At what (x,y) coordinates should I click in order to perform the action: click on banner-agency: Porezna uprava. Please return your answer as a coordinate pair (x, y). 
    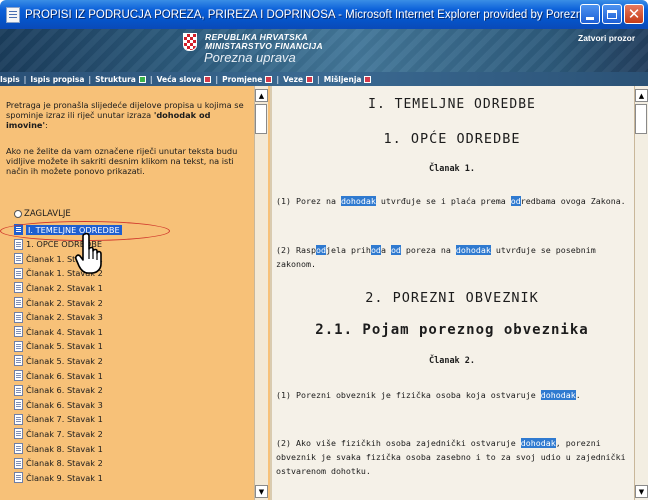
    Looking at the image, I should click on (250, 57).